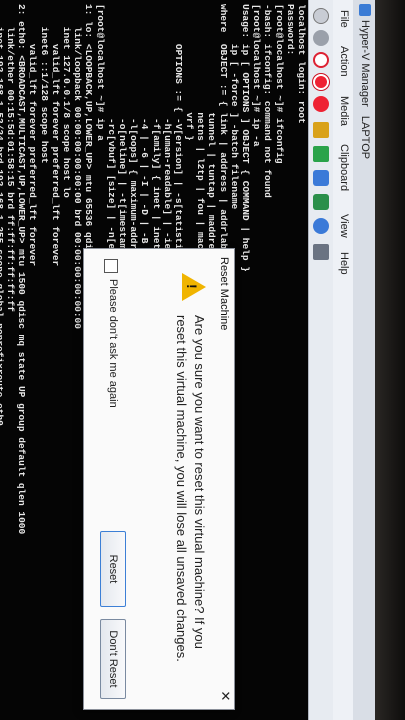 This screenshot has width=405, height=720. I want to click on menu-view: View, so click(344, 226).